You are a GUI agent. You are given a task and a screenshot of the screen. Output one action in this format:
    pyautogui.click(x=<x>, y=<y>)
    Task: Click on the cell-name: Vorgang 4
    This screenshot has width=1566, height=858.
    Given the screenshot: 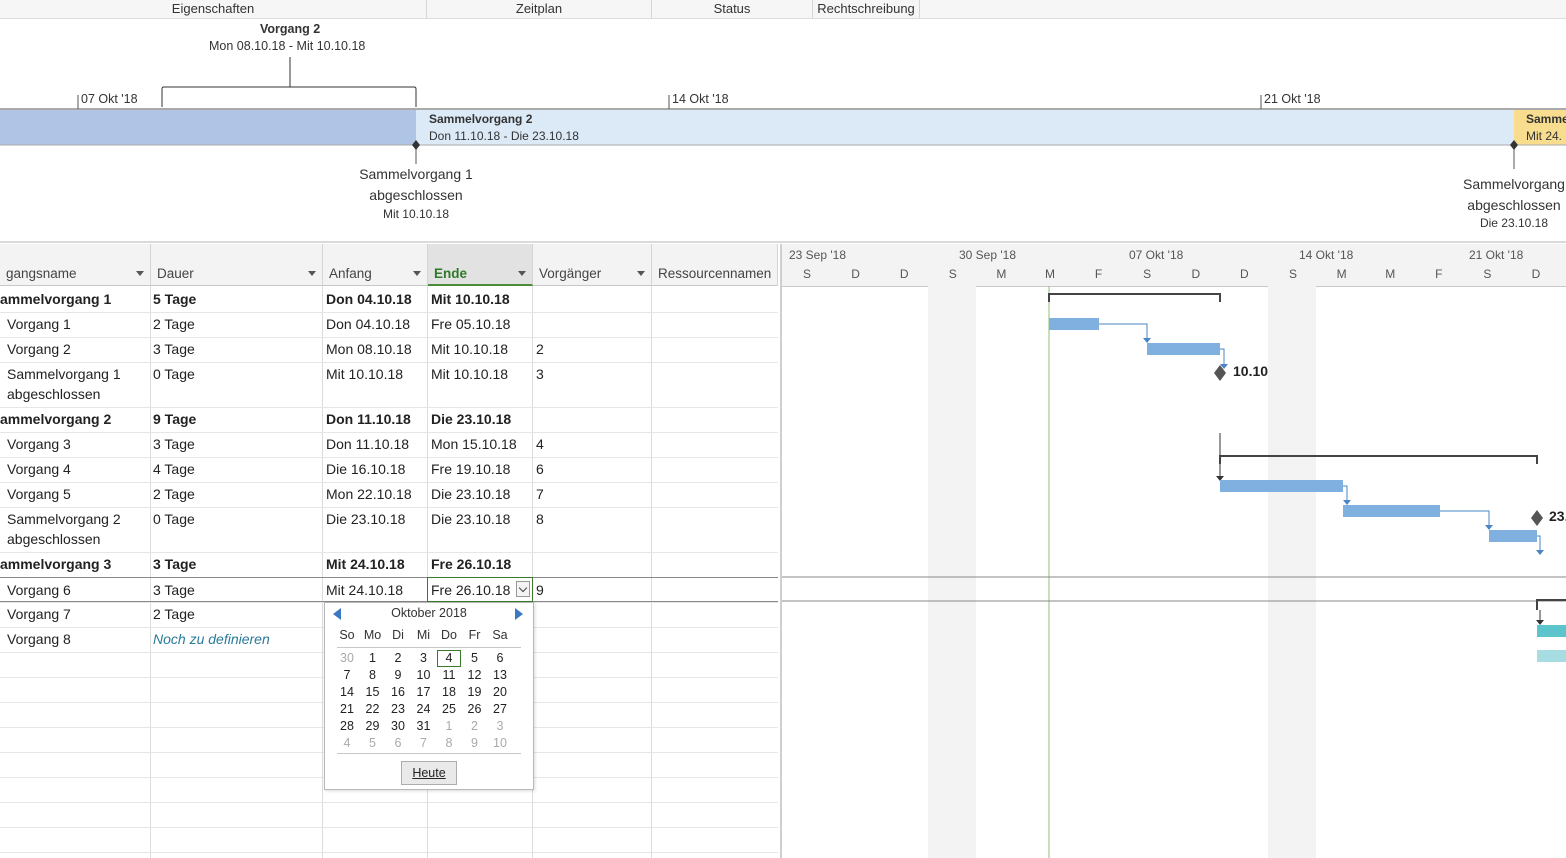 What is the action you would take?
    pyautogui.click(x=39, y=469)
    